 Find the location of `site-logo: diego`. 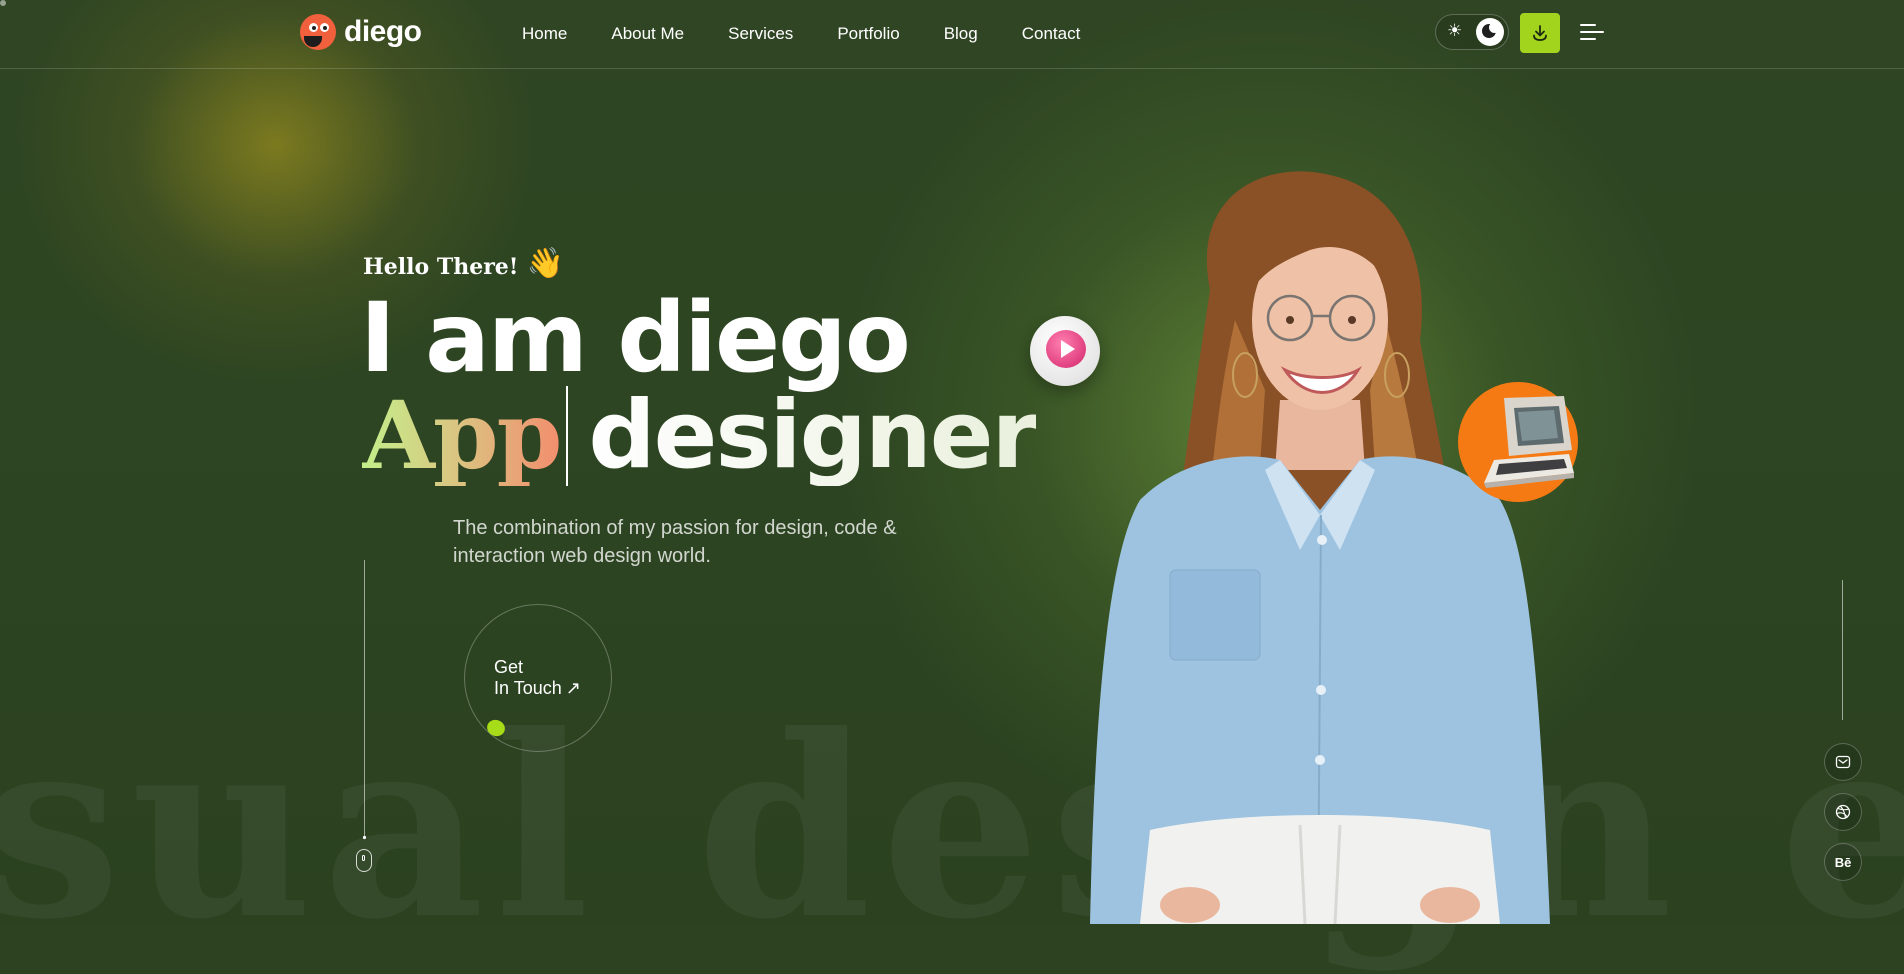

site-logo: diego is located at coordinates (361, 32).